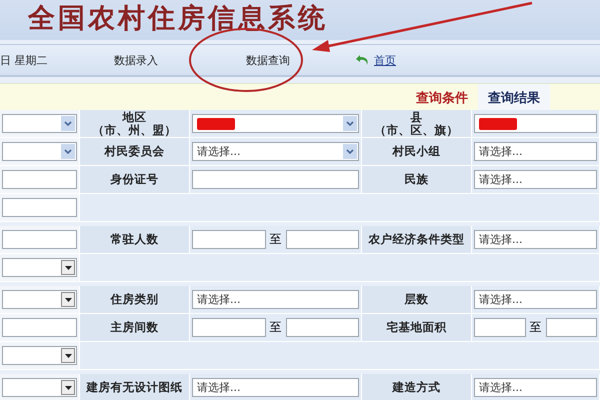  I want to click on date-text: 日 星期二, so click(24, 60).